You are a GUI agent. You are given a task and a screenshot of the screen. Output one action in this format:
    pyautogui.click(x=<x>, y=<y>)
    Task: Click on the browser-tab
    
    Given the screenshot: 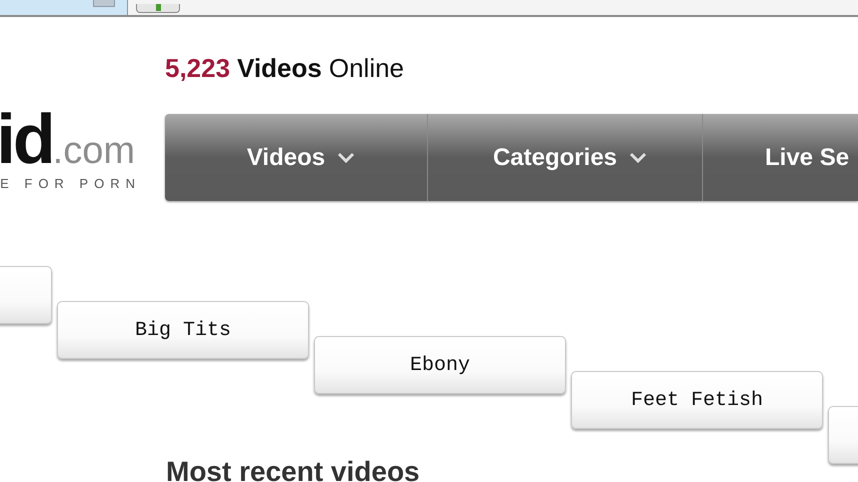 What is the action you would take?
    pyautogui.click(x=64, y=7)
    